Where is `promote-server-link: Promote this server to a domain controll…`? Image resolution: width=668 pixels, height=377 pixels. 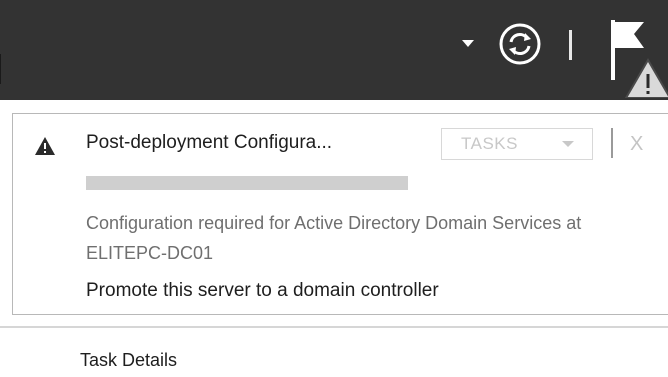 promote-server-link: Promote this server to a domain controll… is located at coordinates (262, 291).